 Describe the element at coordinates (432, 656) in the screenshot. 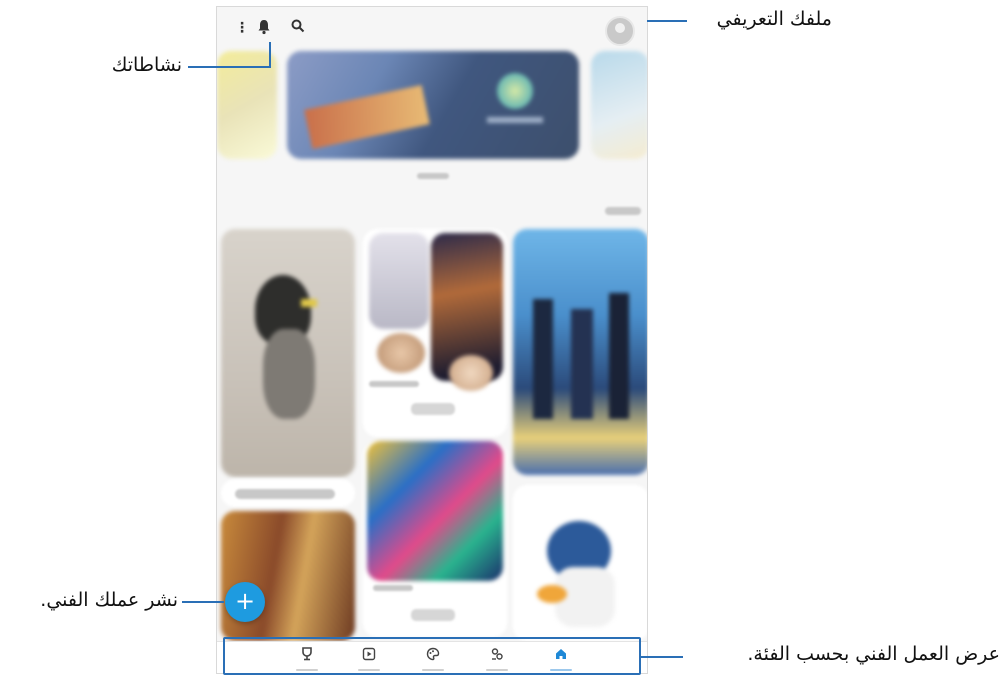

I see `bottom-nav-highlight` at that location.